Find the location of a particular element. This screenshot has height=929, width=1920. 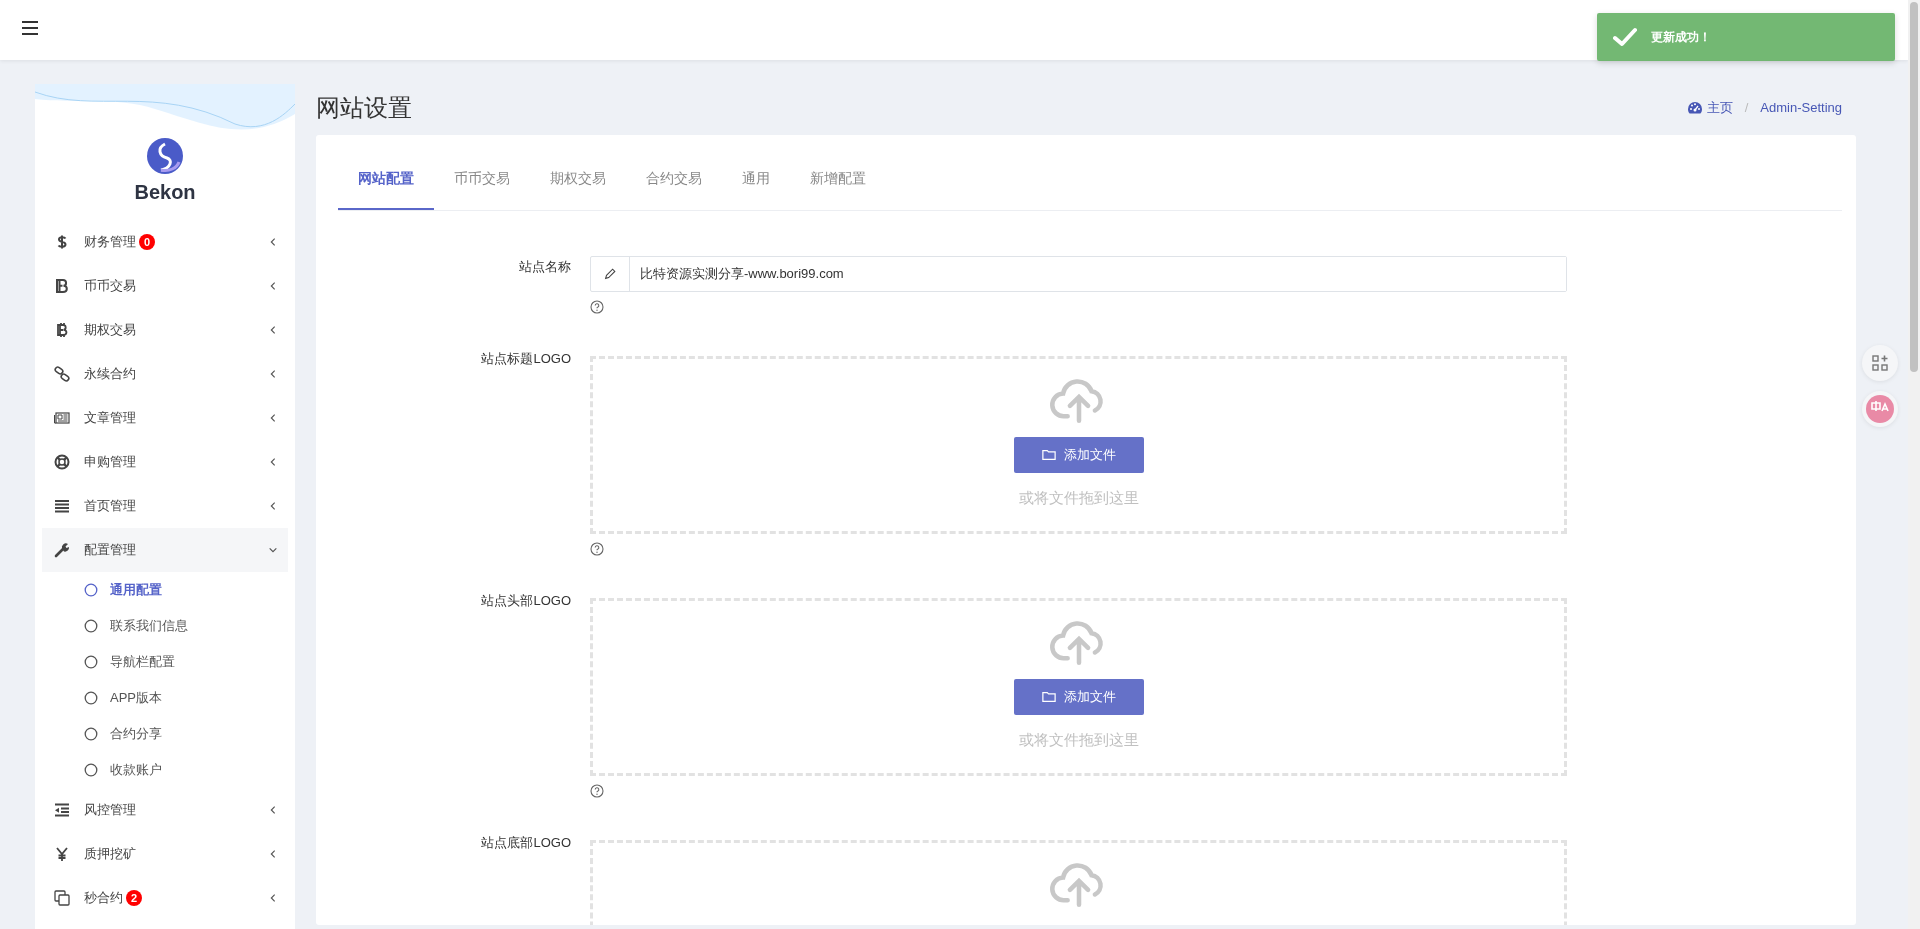

sidebar-menu-item: 财务管理 0 is located at coordinates (165, 242).